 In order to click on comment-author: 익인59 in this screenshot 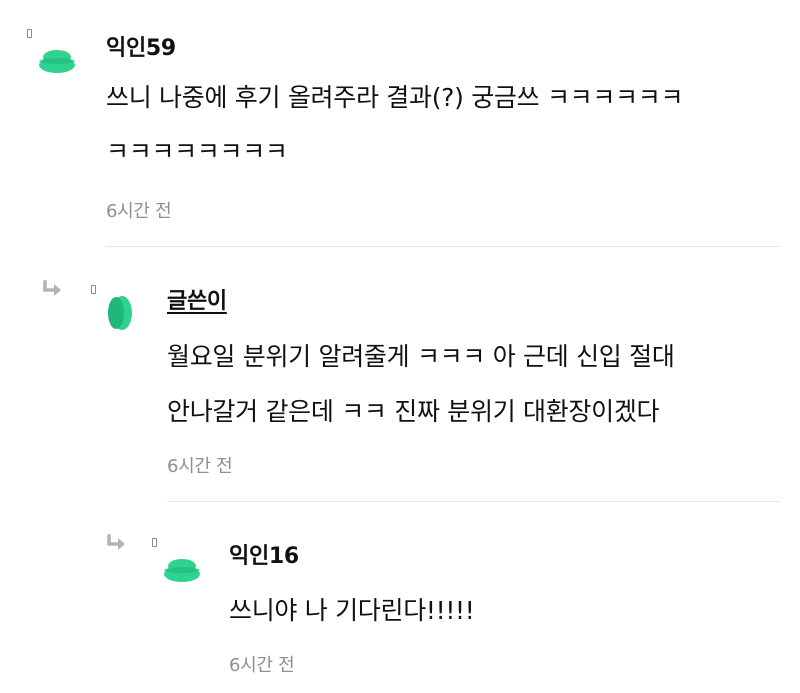, I will do `click(141, 46)`.